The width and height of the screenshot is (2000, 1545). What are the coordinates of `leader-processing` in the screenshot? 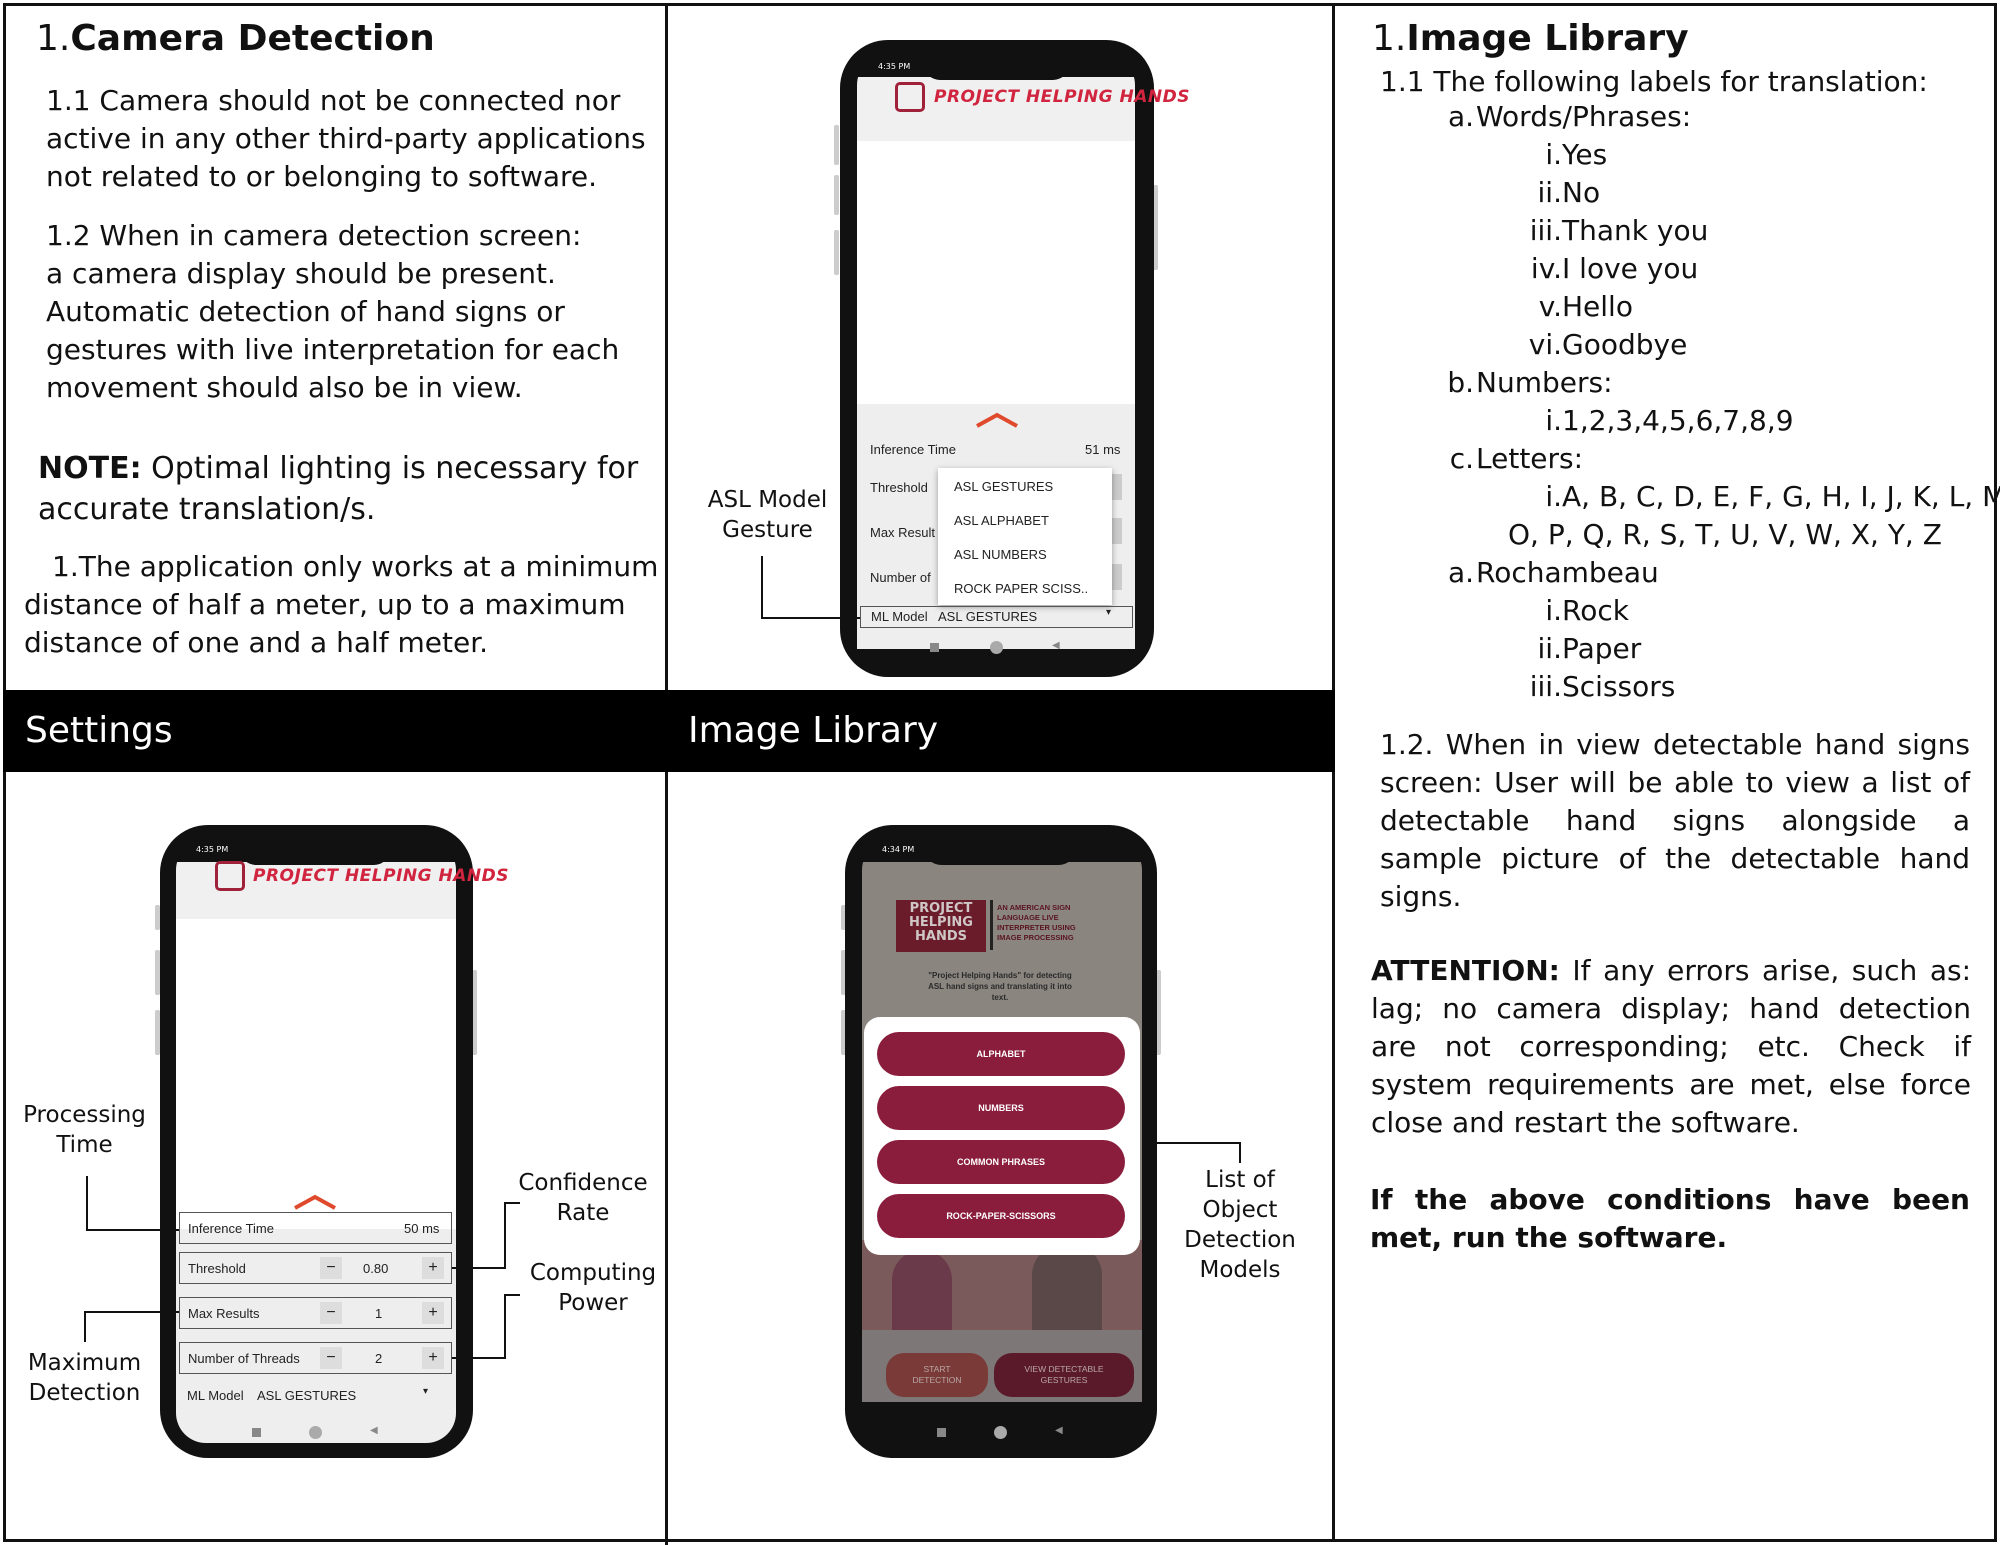 It's located at (132, 1203).